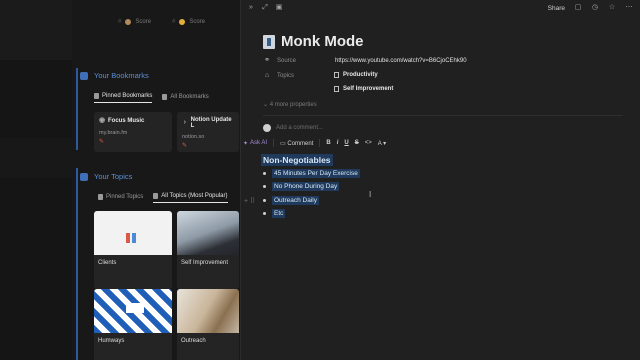 Image resolution: width=640 pixels, height=360 pixels. I want to click on underline-button: U, so click(346, 143).